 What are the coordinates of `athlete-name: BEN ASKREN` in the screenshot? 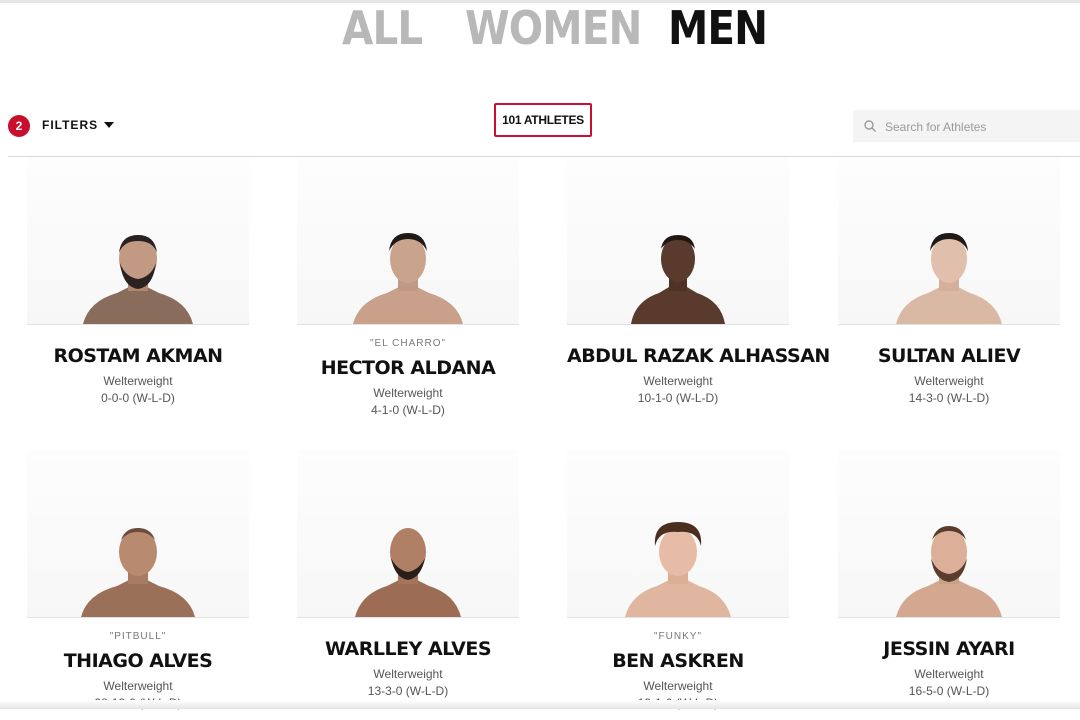 It's located at (678, 661).